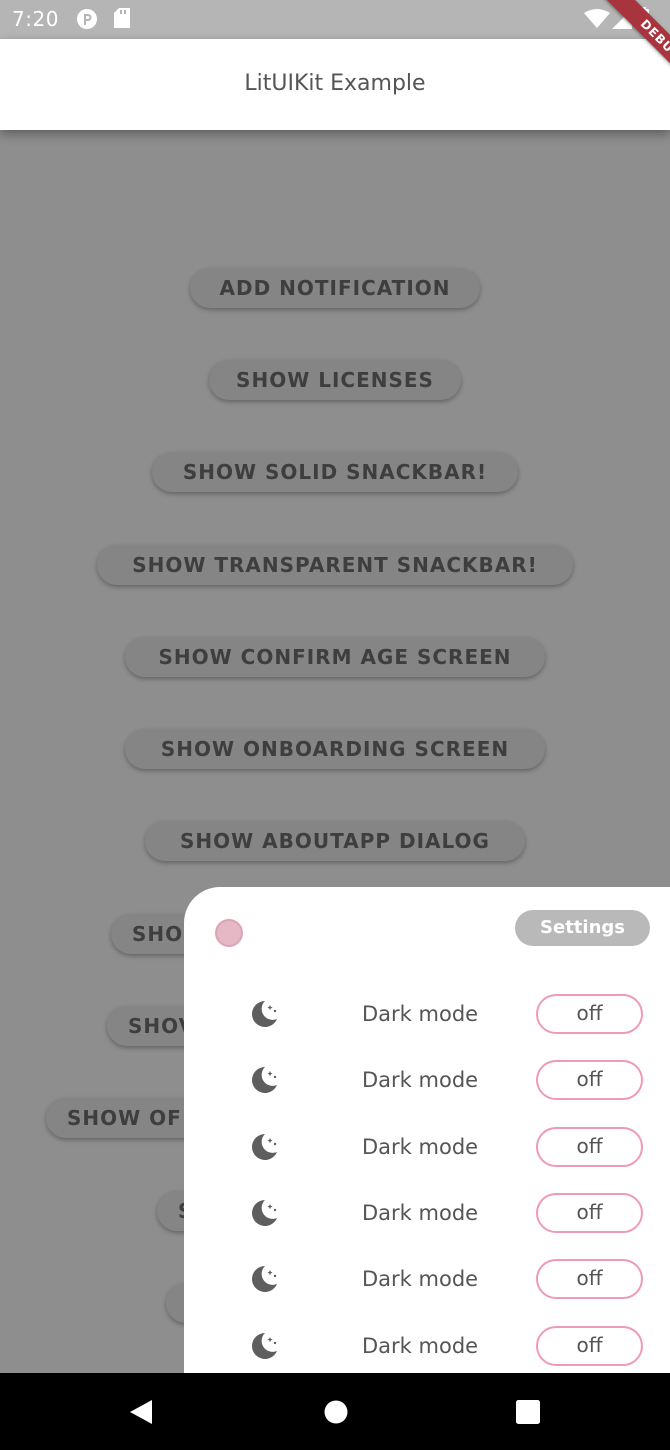  What do you see at coordinates (335, 657) in the screenshot?
I see `show-confirm-age-screen-button: SHOW CONFIRM AGE SCREEN` at bounding box center [335, 657].